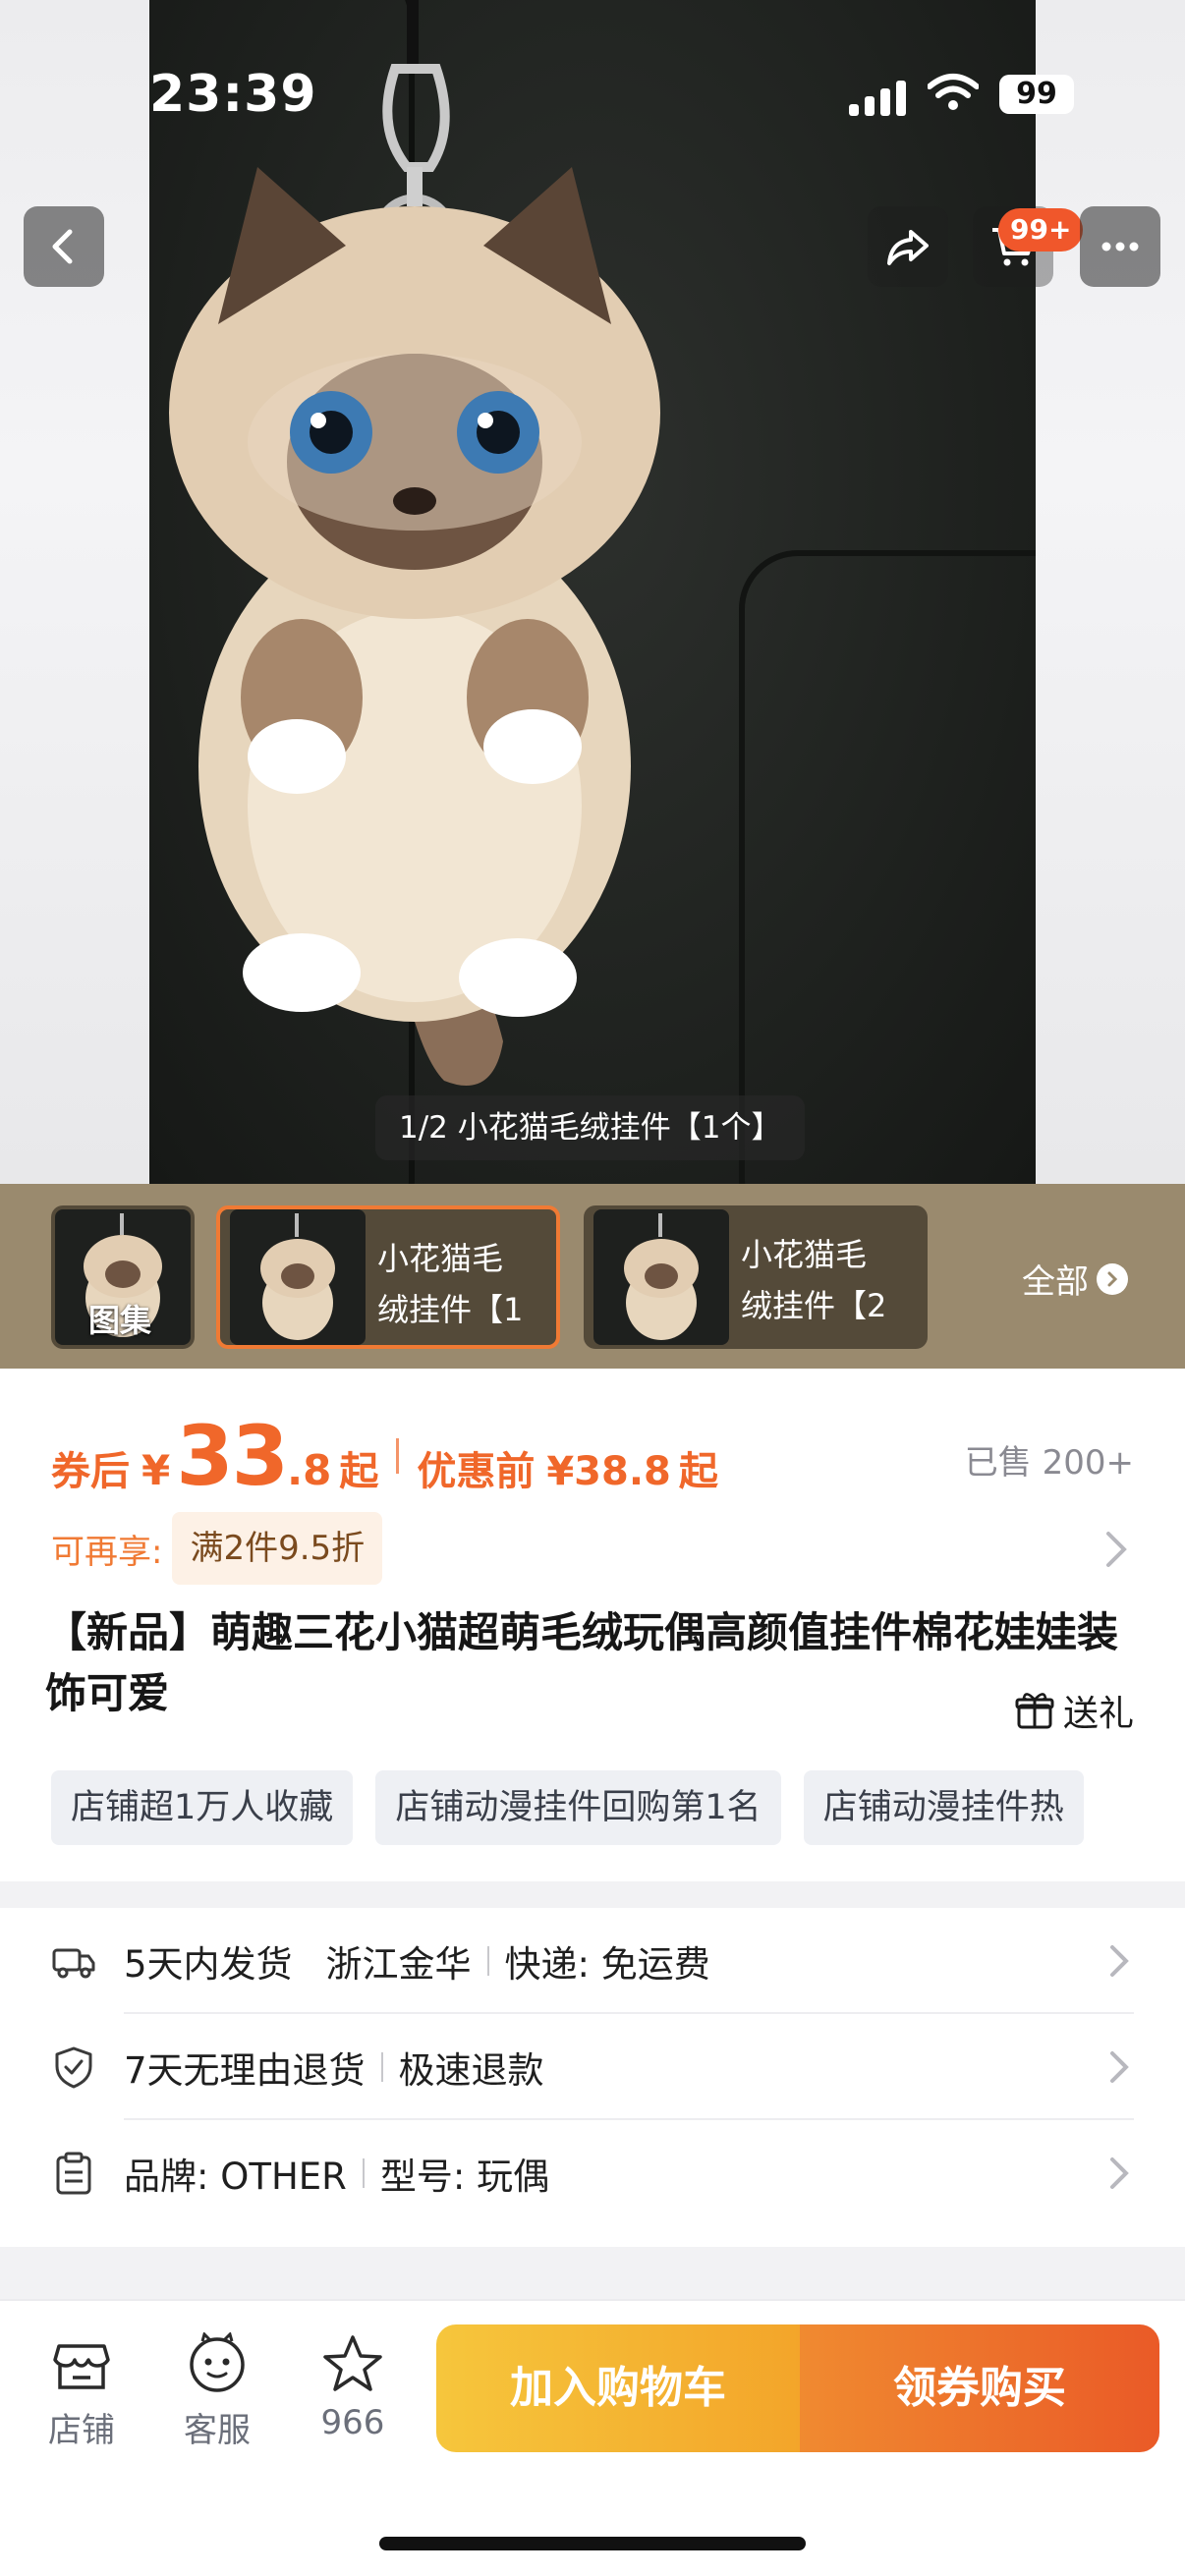 This screenshot has width=1185, height=2576. I want to click on view-all-link: 全部, so click(1075, 1279).